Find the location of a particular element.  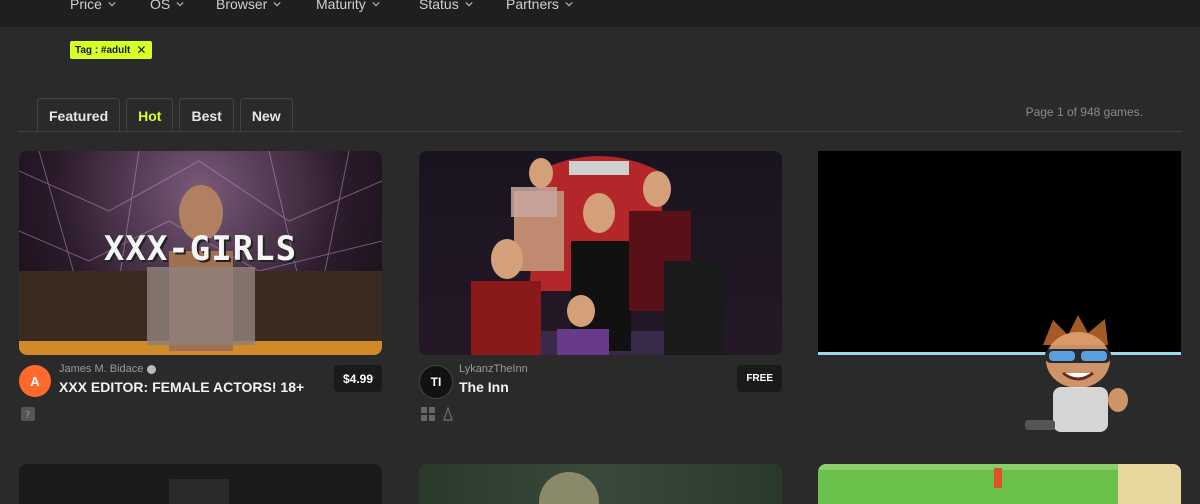

game-thumbnail: XXX-GIRLS is located at coordinates (200, 253).